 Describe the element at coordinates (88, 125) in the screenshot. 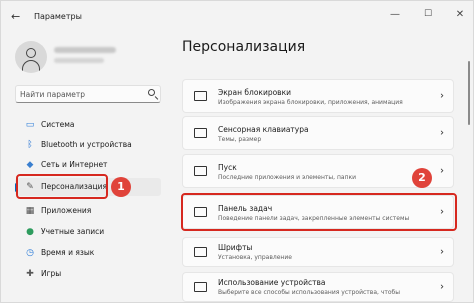

I see `sidebar-item-system: ▭ Система` at that location.